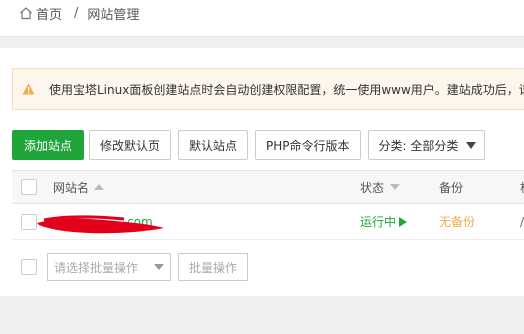 Image resolution: width=524 pixels, height=334 pixels. What do you see at coordinates (100, 224) in the screenshot?
I see `redaction-scribble` at bounding box center [100, 224].